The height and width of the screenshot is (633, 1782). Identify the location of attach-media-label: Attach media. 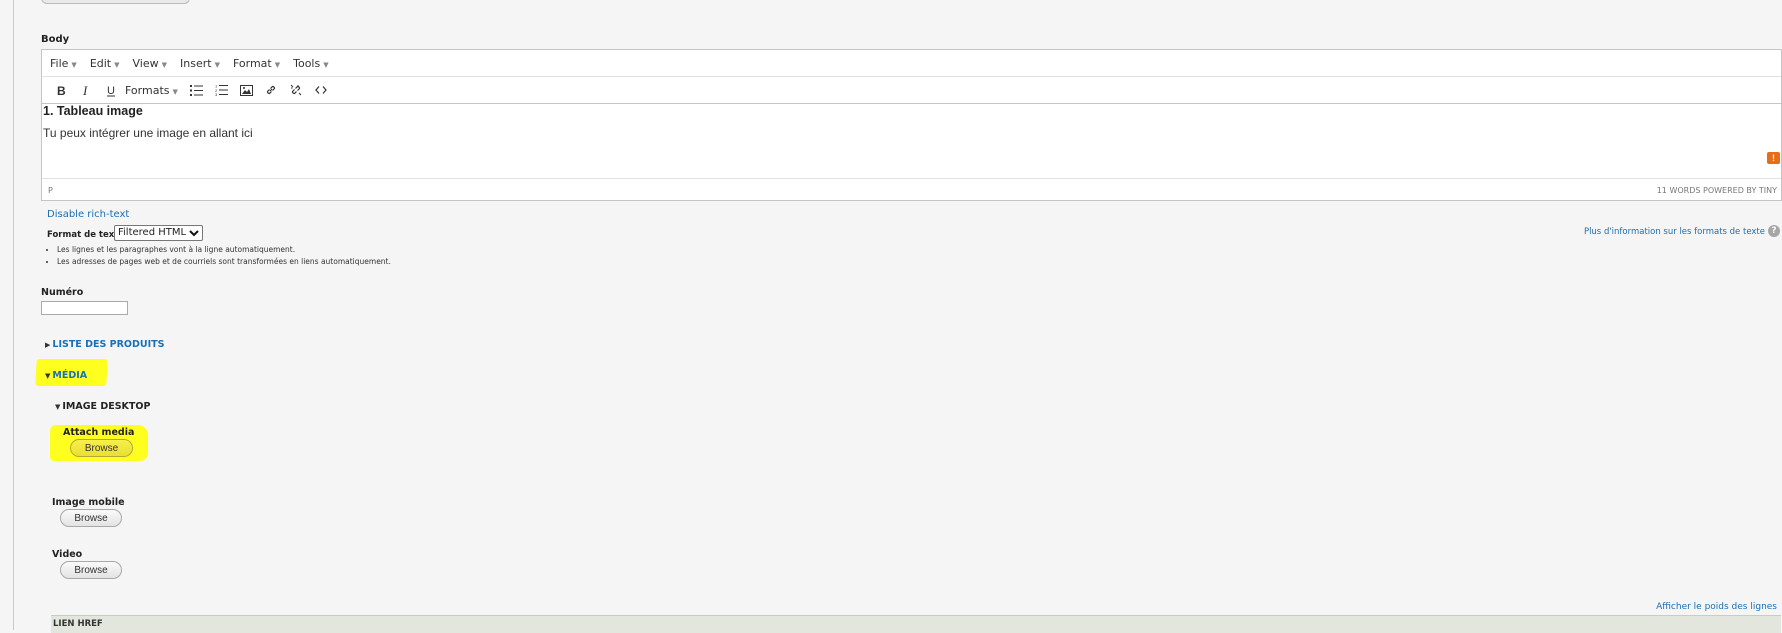
(99, 432).